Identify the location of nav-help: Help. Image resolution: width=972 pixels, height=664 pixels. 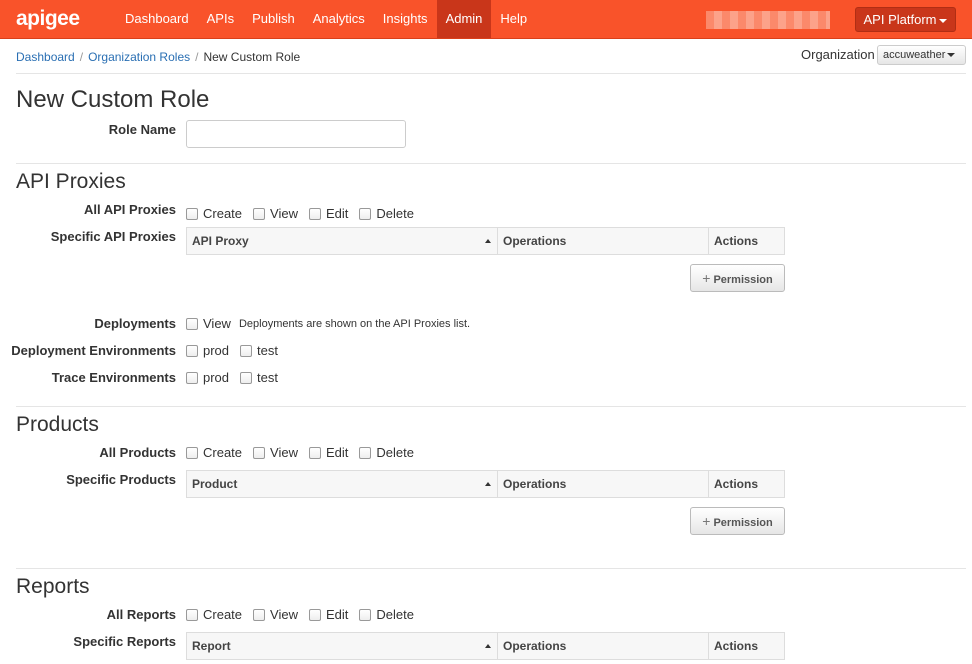
(513, 19).